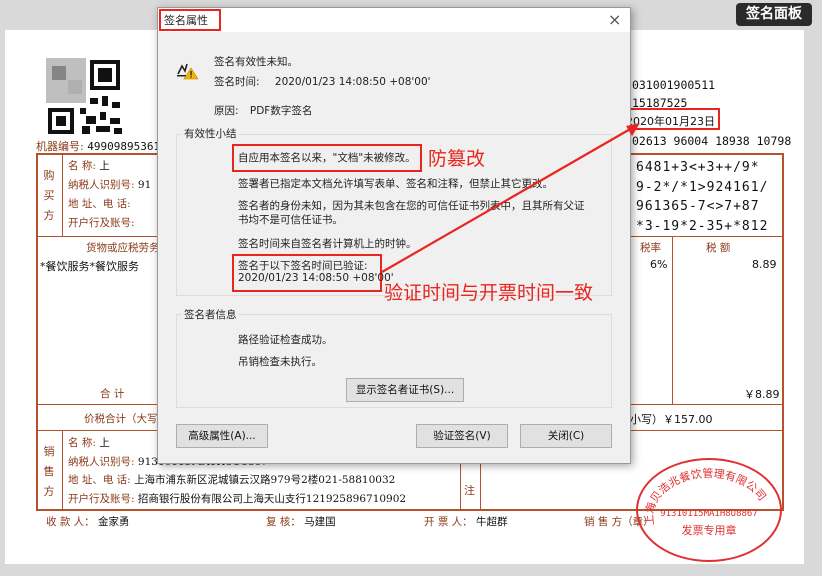 Image resolution: width=822 pixels, height=576 pixels. I want to click on total-label: 合 计, so click(112, 394).